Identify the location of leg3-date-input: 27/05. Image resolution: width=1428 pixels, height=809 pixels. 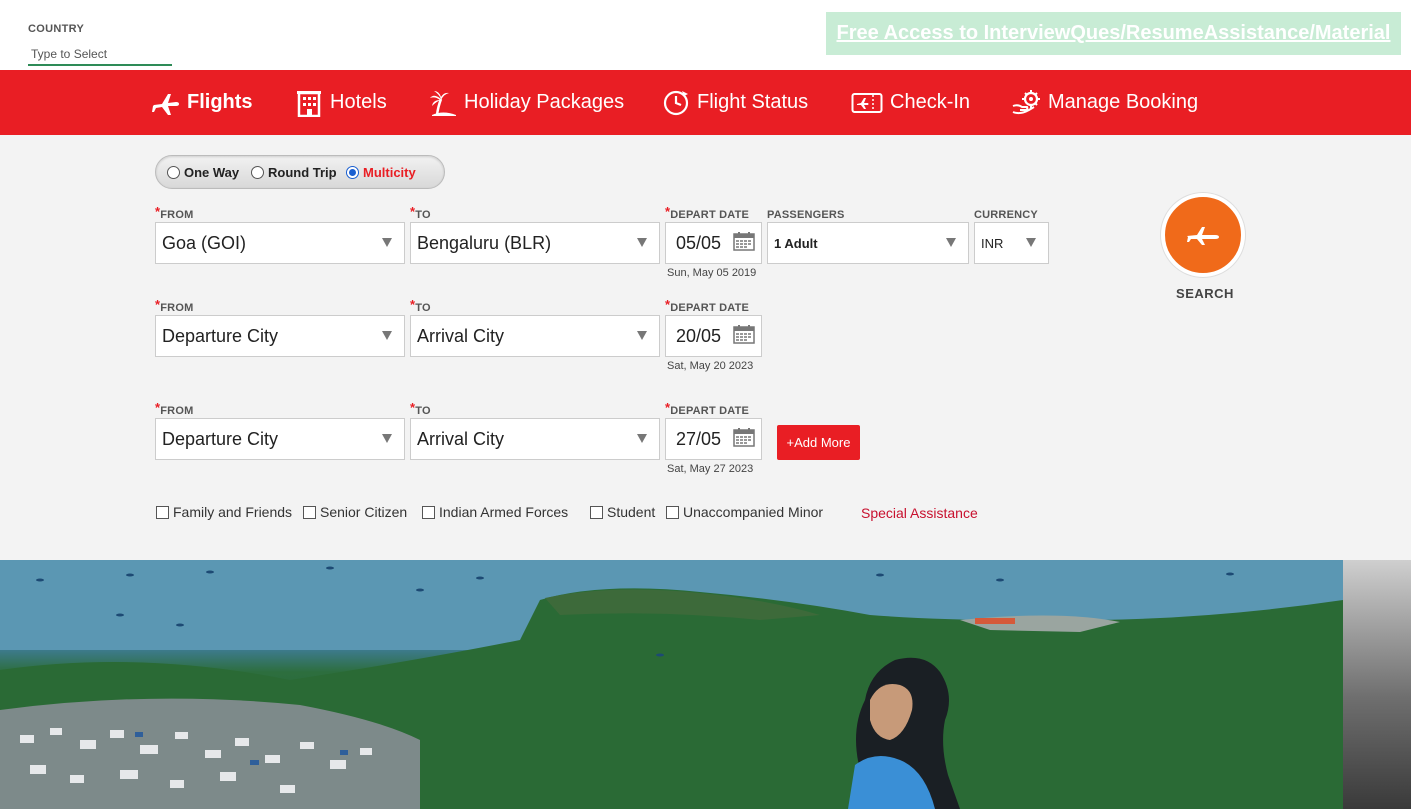
(713, 439).